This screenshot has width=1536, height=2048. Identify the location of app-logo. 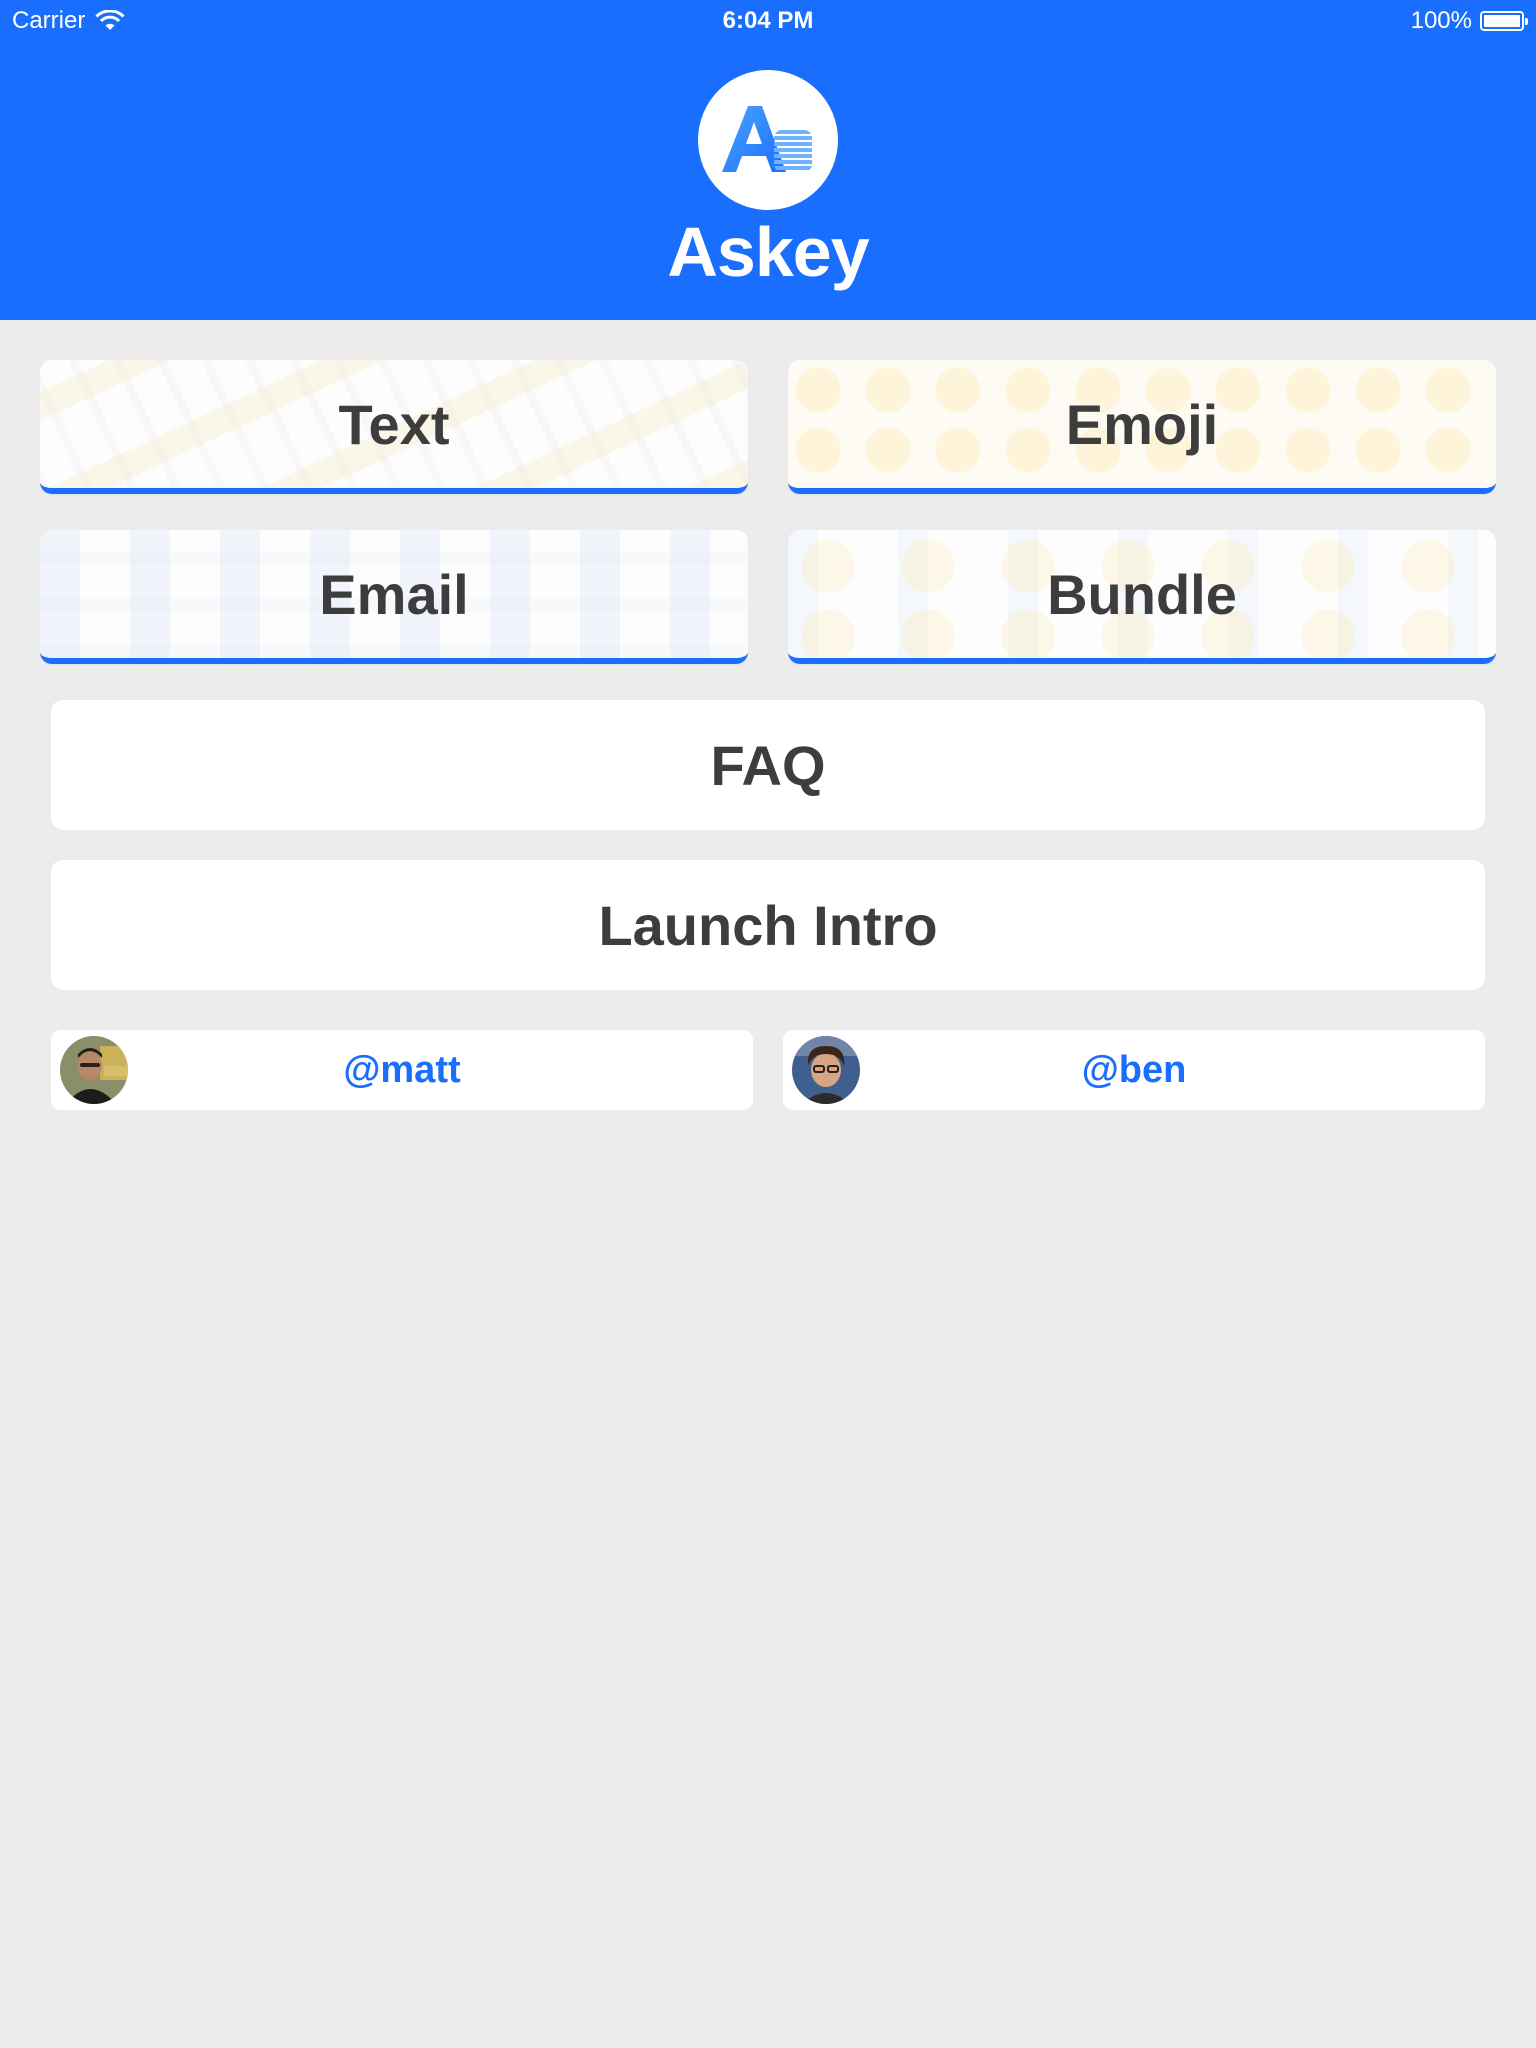
(768, 140).